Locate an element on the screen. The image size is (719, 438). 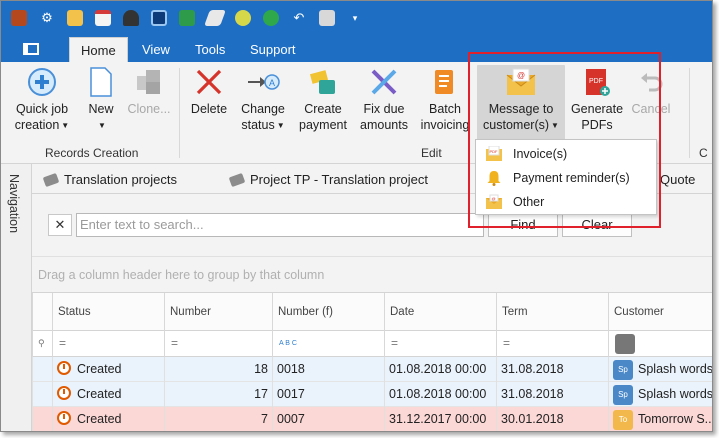
tab-view: View is located at coordinates (156, 49).